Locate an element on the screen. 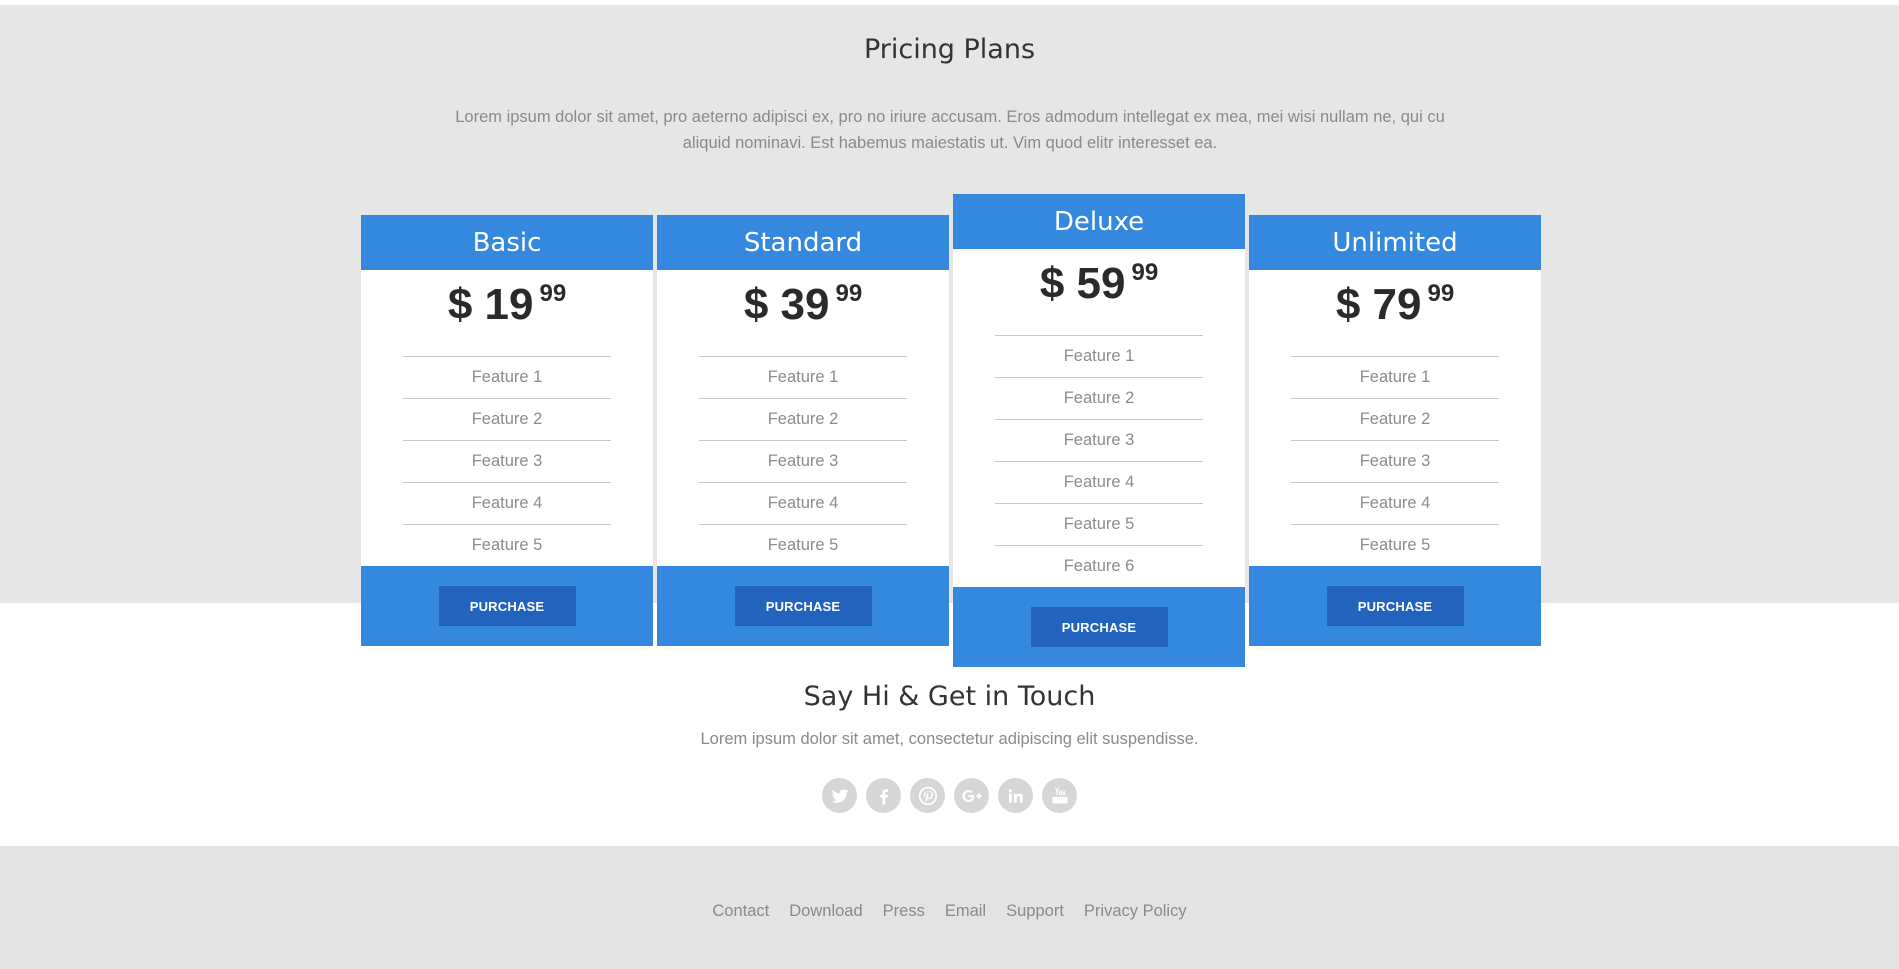 The image size is (1899, 969). linkedin-icon is located at coordinates (1015, 795).